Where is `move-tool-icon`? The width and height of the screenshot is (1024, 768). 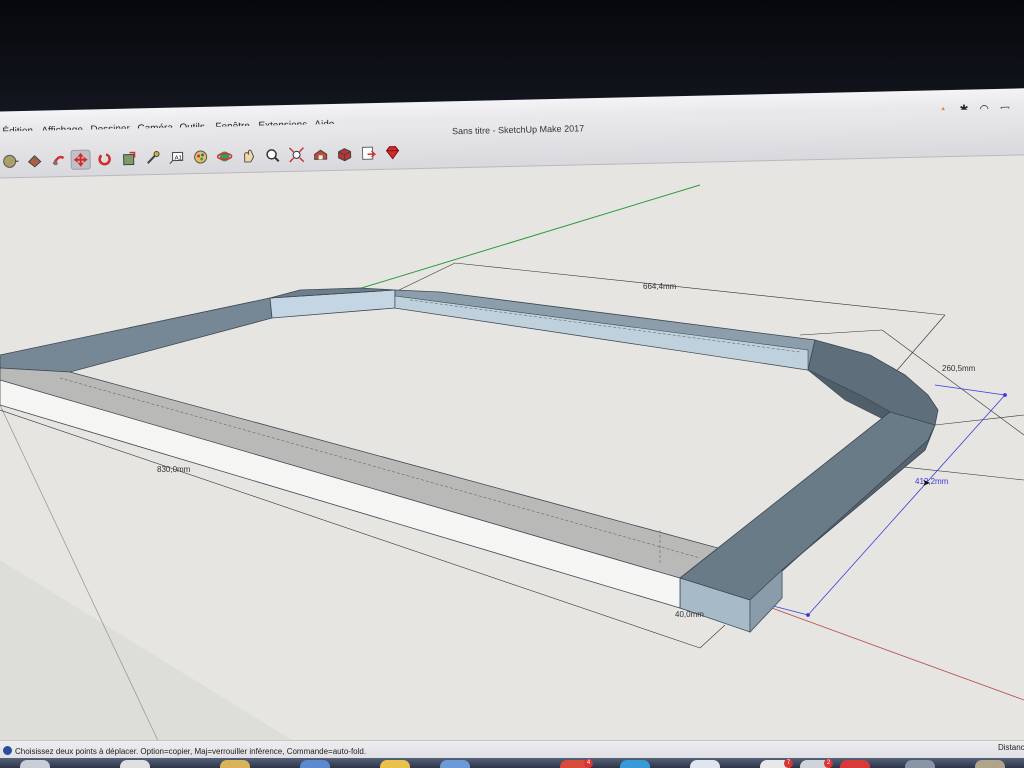 move-tool-icon is located at coordinates (80, 159).